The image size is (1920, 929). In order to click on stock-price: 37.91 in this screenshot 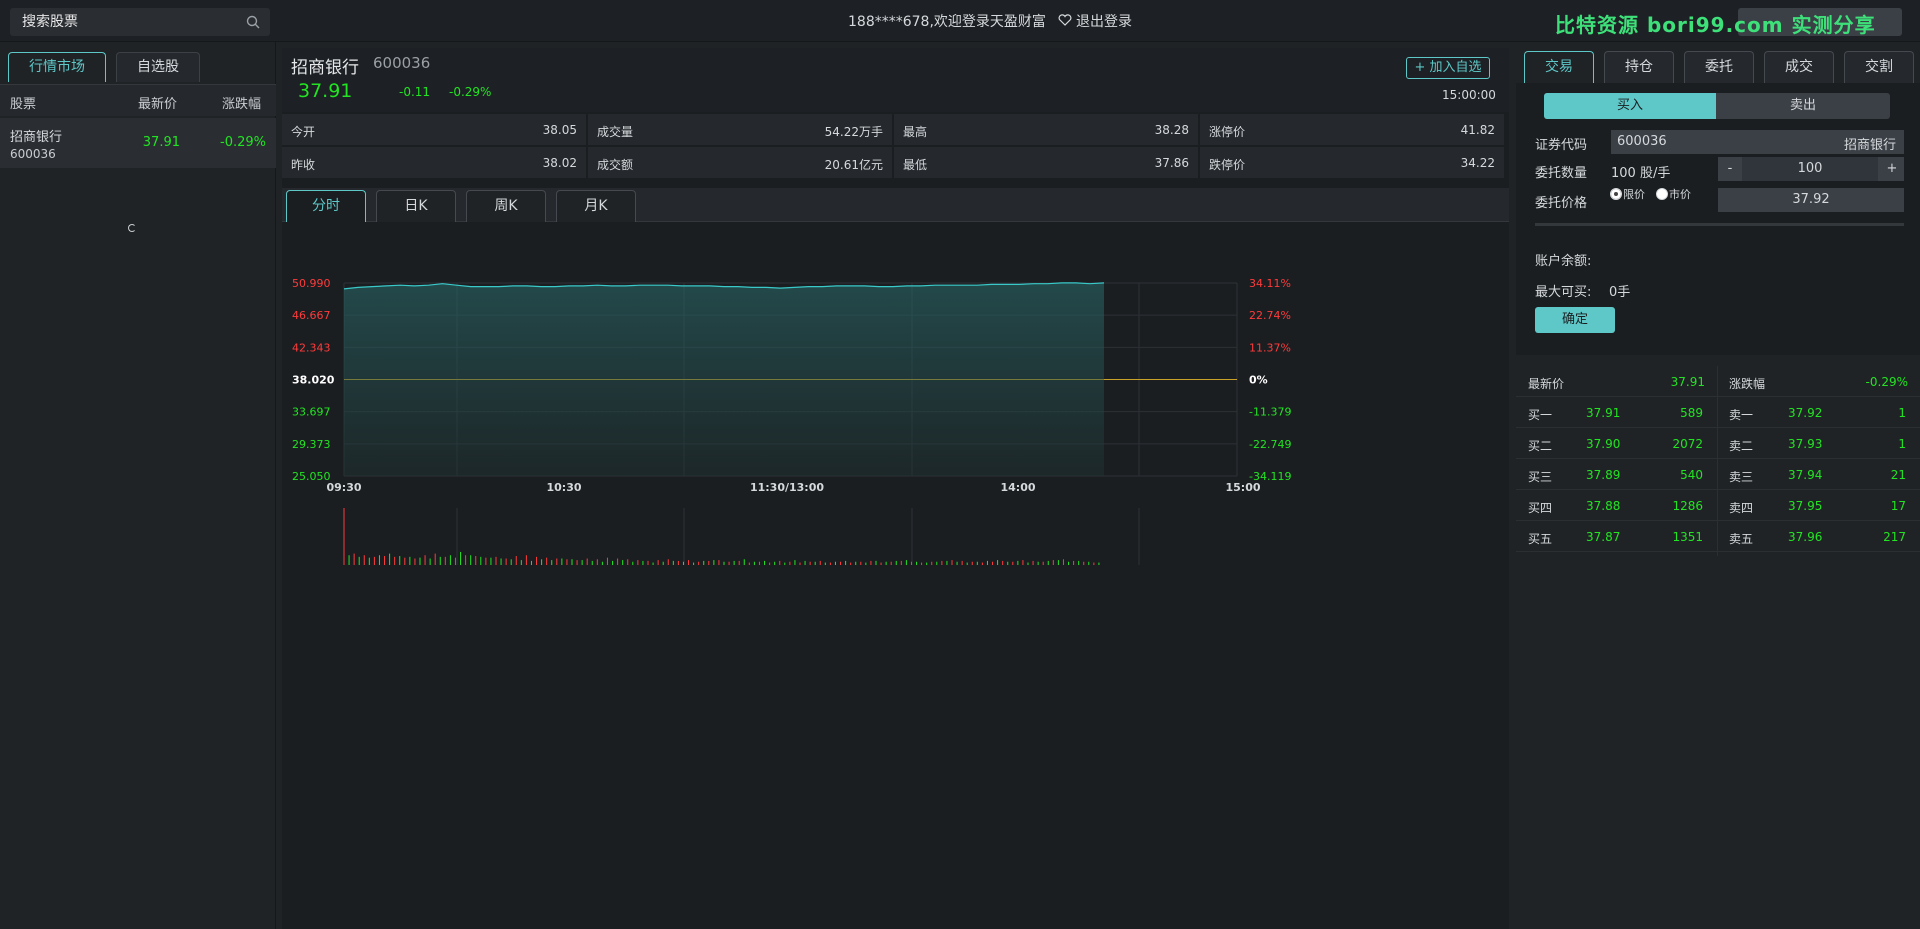, I will do `click(325, 91)`.